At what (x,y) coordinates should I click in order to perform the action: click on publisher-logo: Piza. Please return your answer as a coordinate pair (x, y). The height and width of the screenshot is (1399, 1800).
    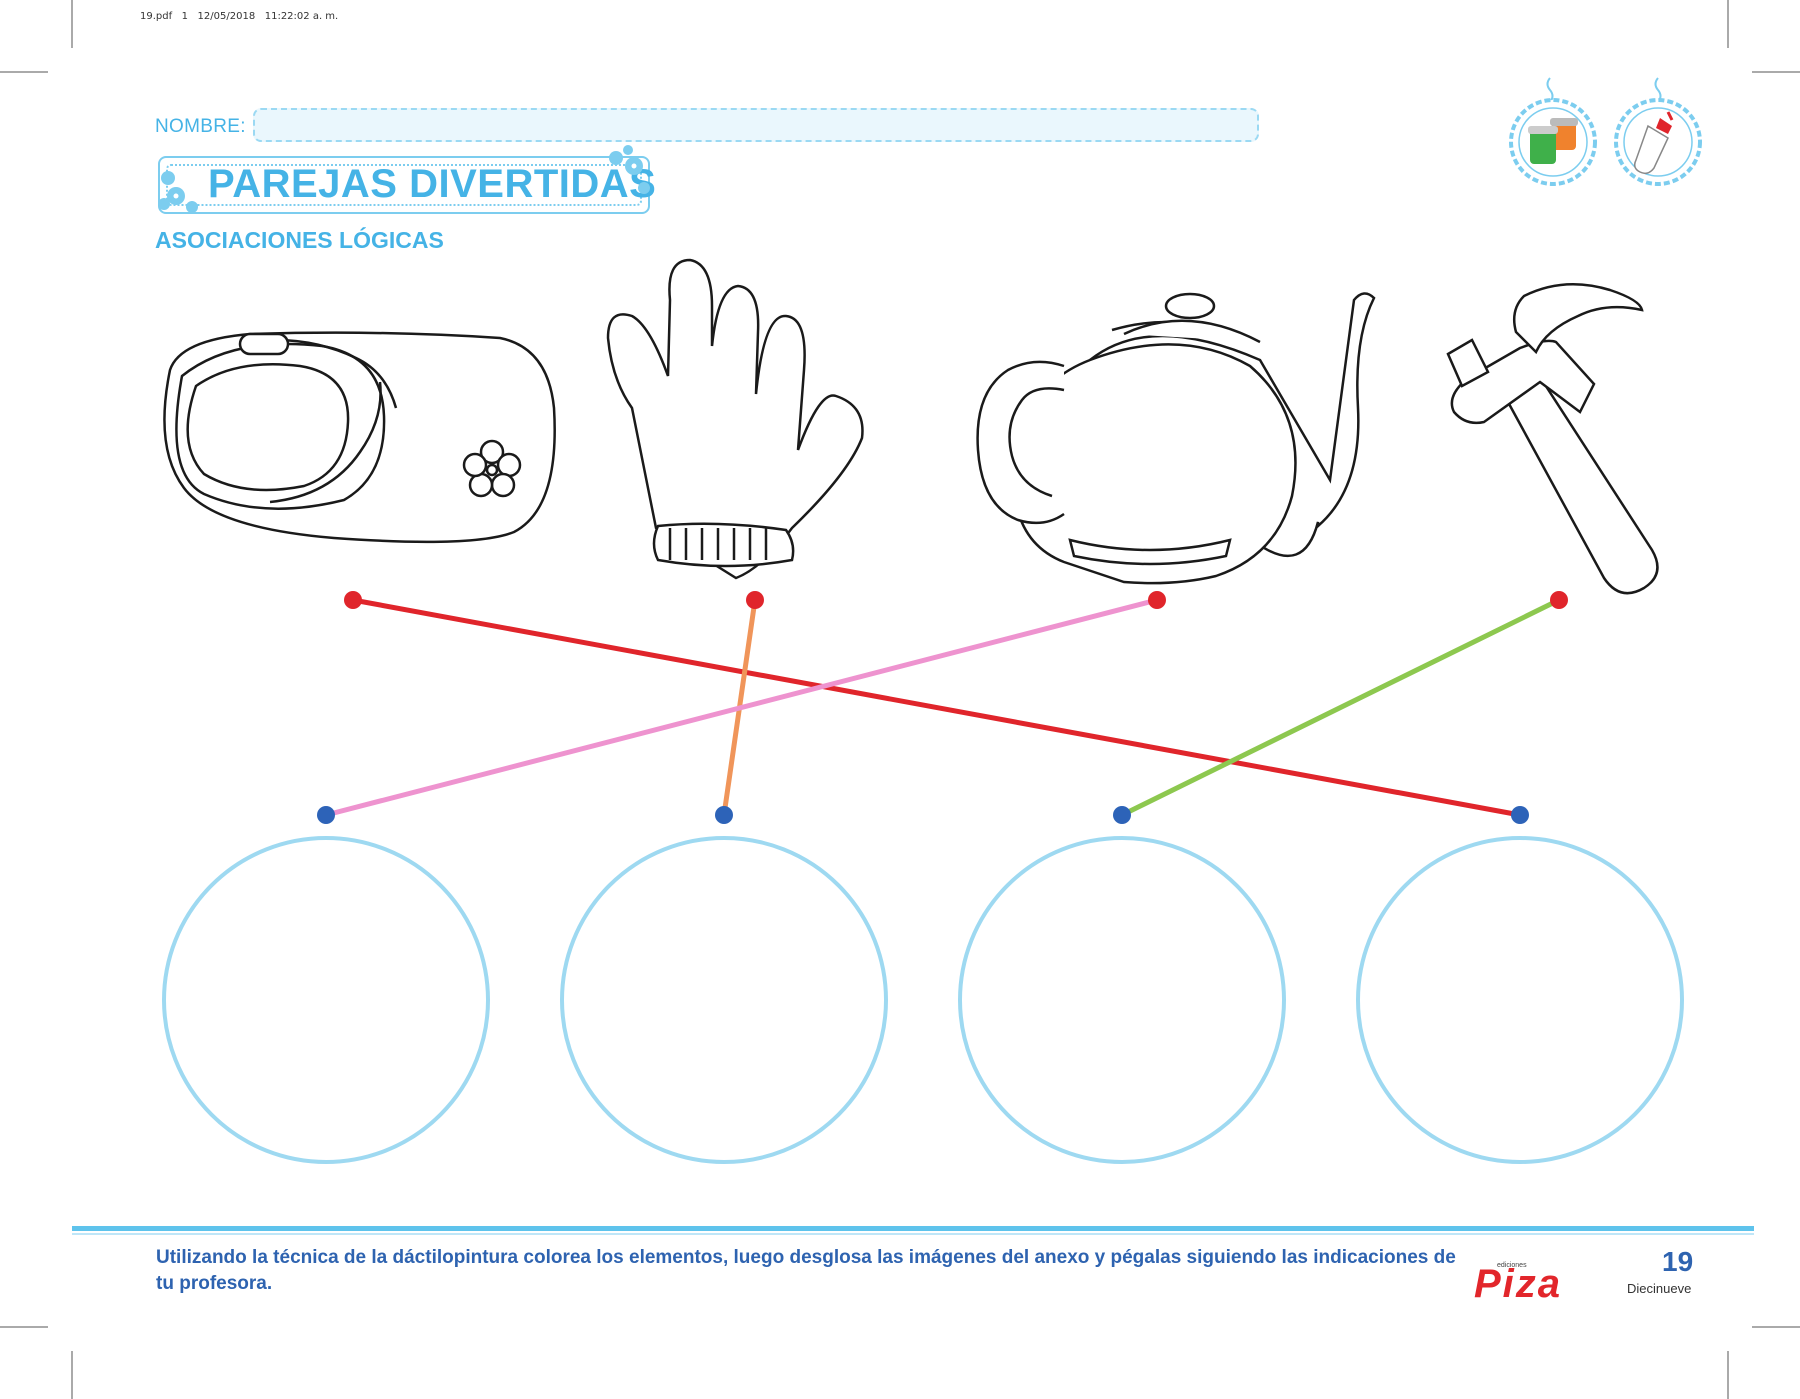
    Looking at the image, I should click on (1518, 1284).